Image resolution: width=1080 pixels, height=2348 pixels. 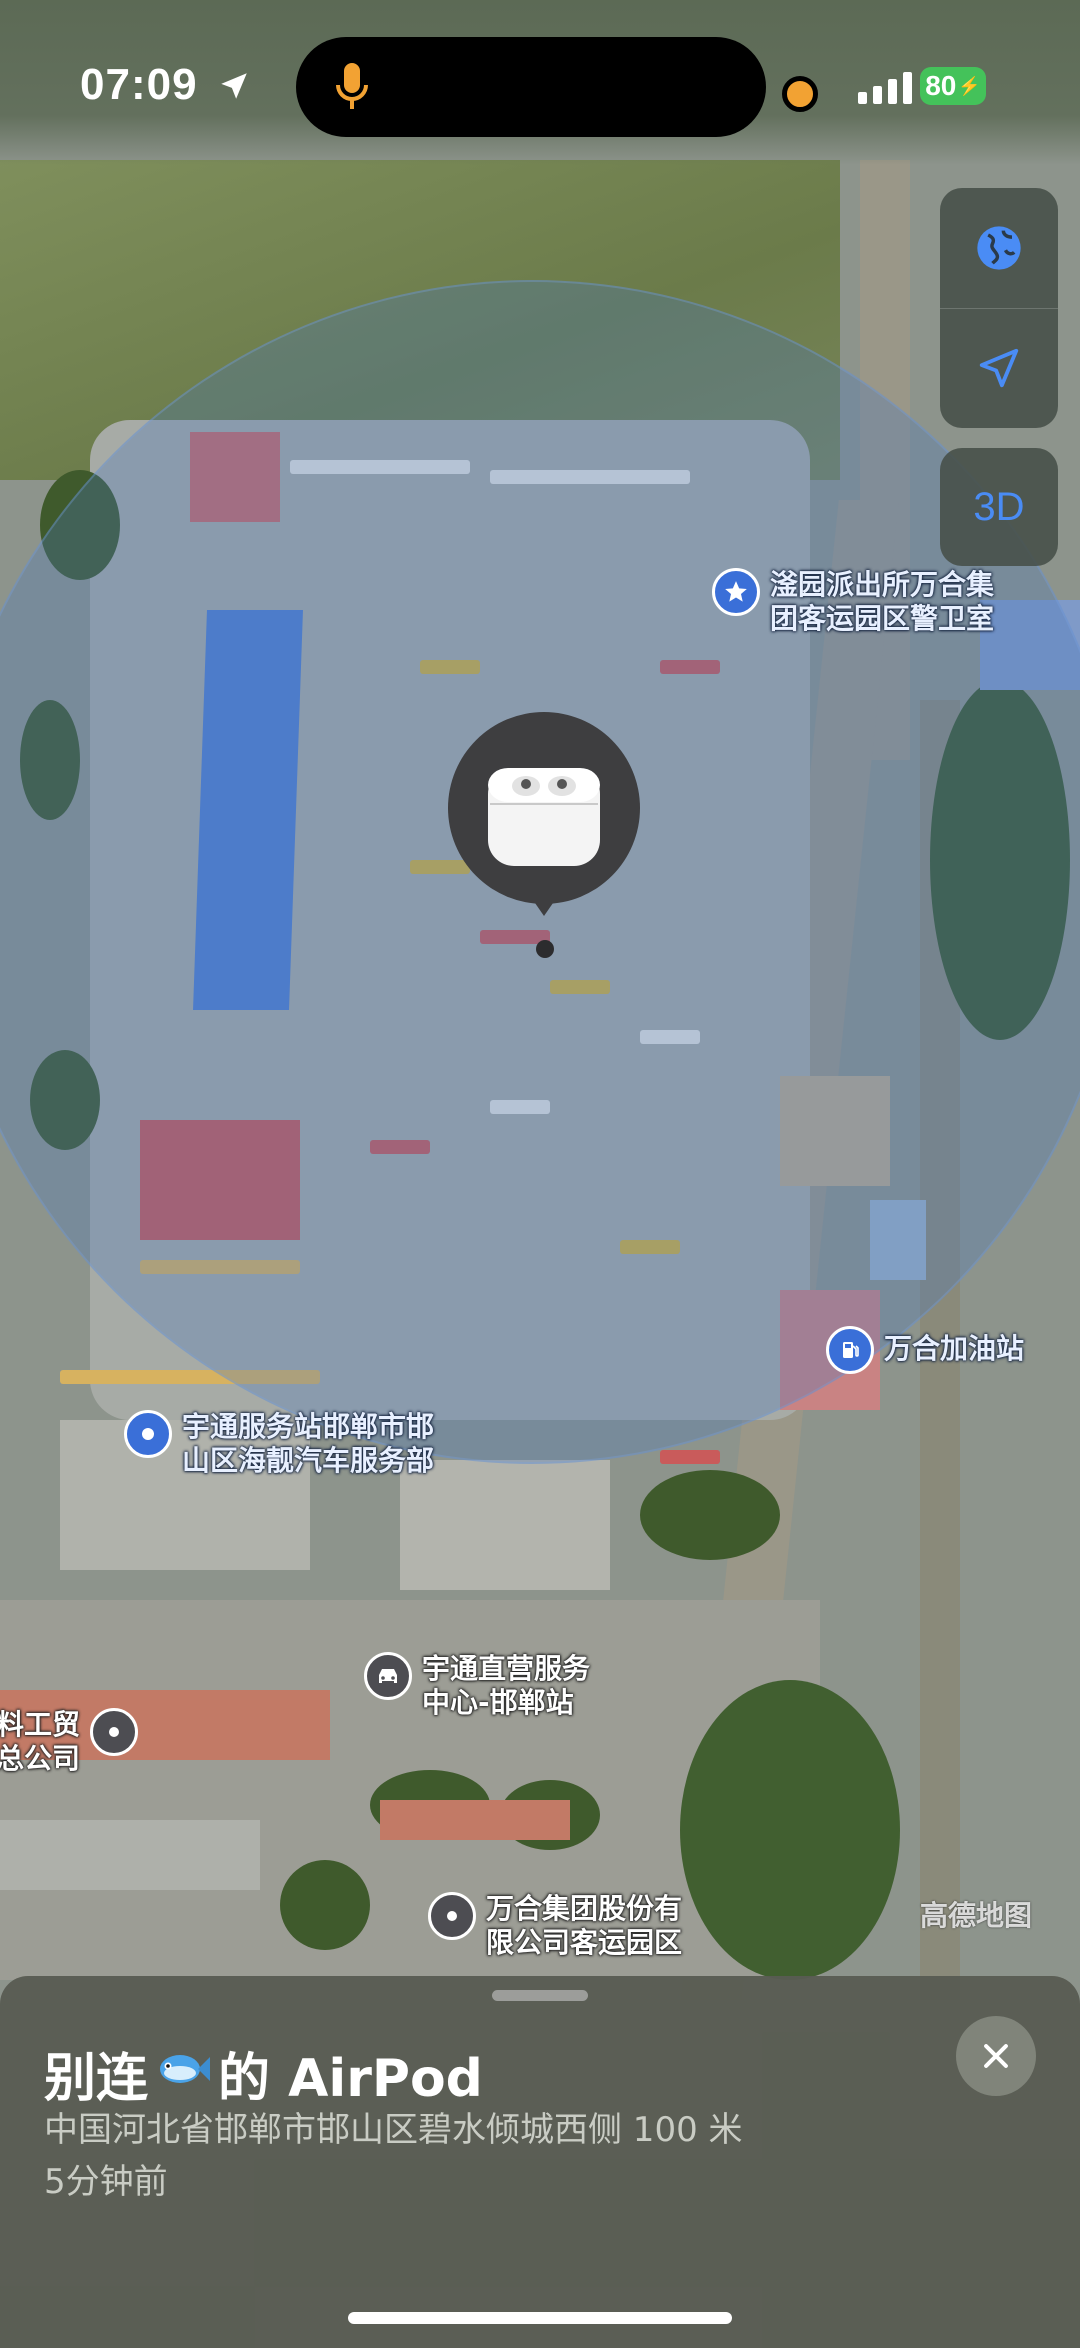 I want to click on map-controls, so click(x=999, y=308).